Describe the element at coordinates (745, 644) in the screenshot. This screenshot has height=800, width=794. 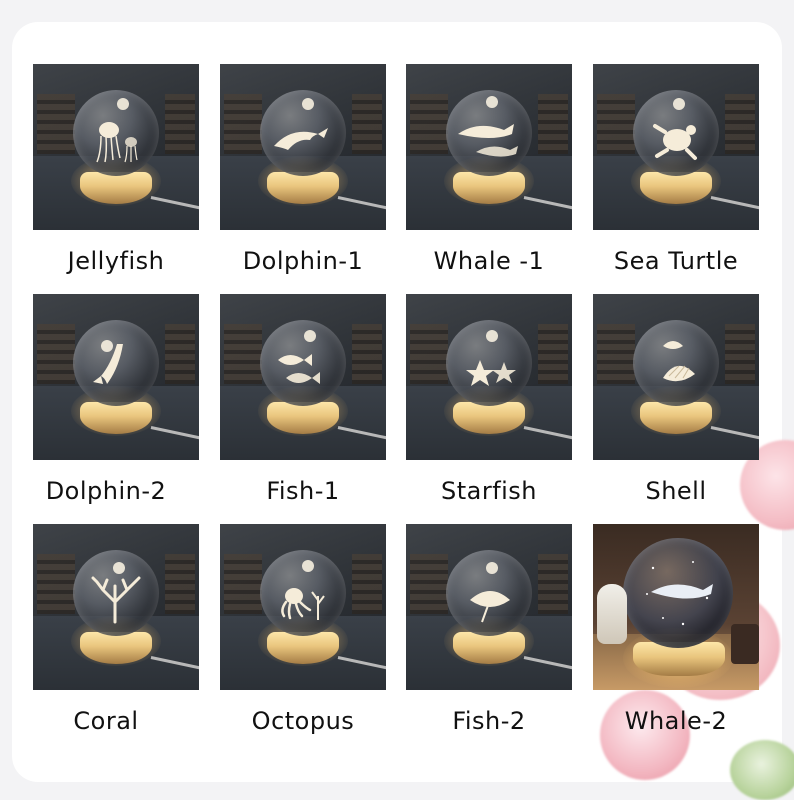
I see `flower-pot` at that location.